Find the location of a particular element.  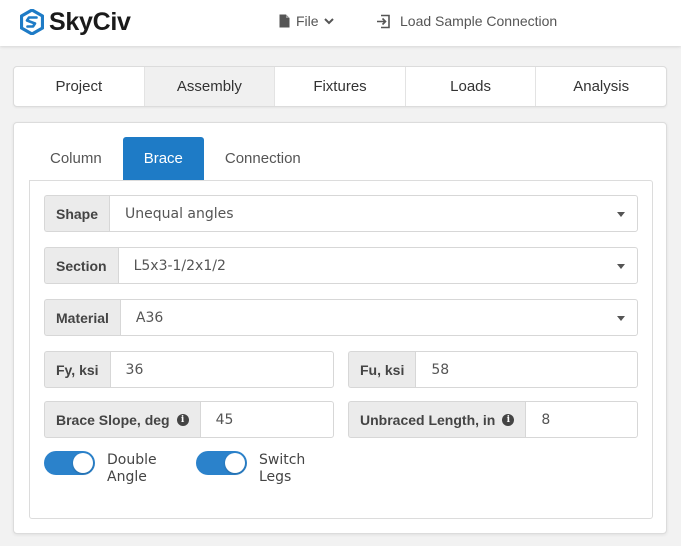

tab-fixtures: Fixtures is located at coordinates (340, 86).